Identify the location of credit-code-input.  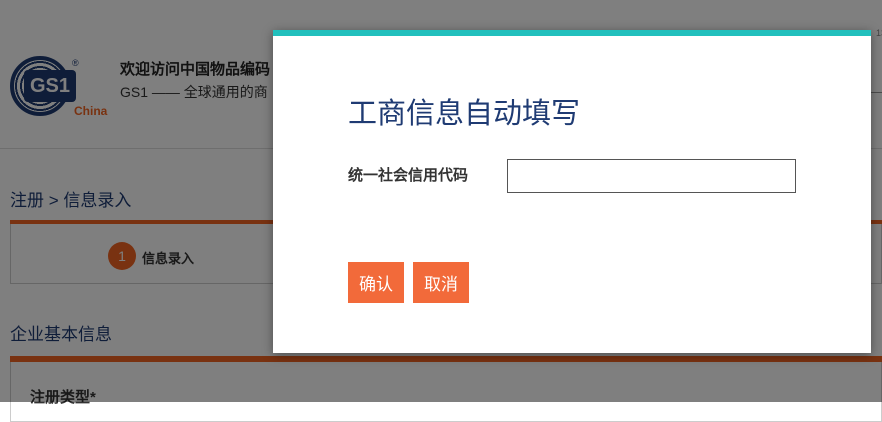
(651, 176).